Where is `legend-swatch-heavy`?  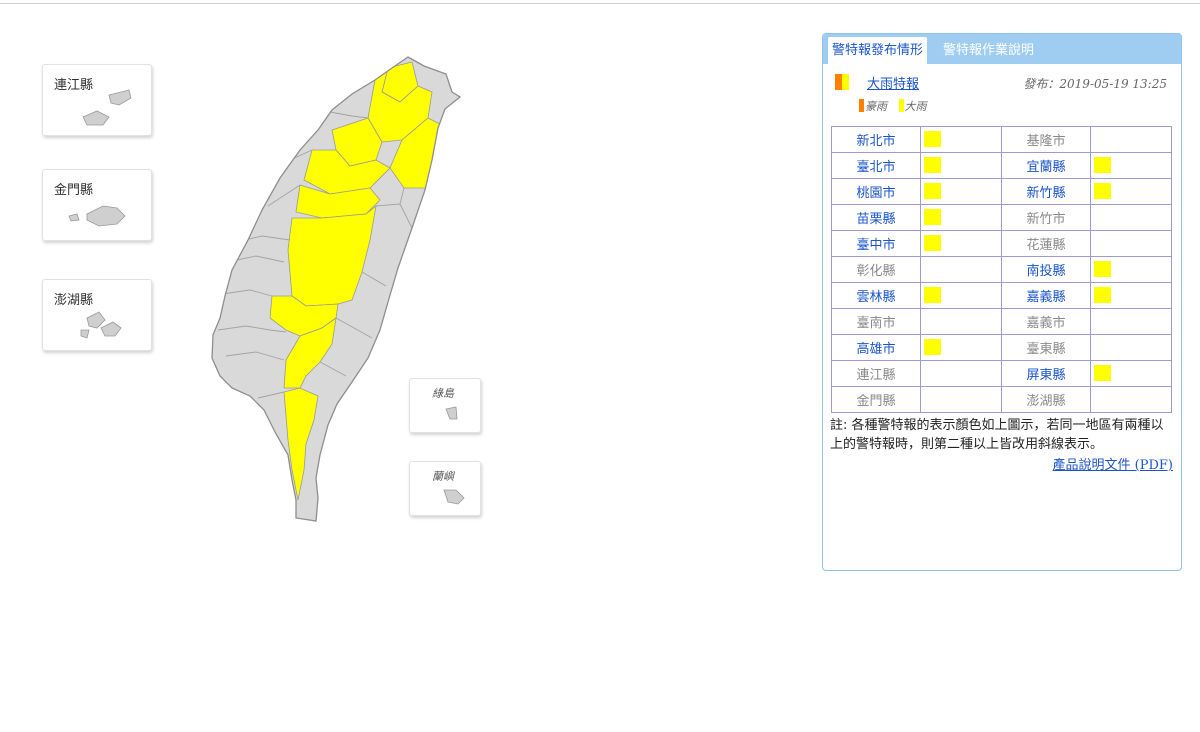
legend-swatch-heavy is located at coordinates (901, 105).